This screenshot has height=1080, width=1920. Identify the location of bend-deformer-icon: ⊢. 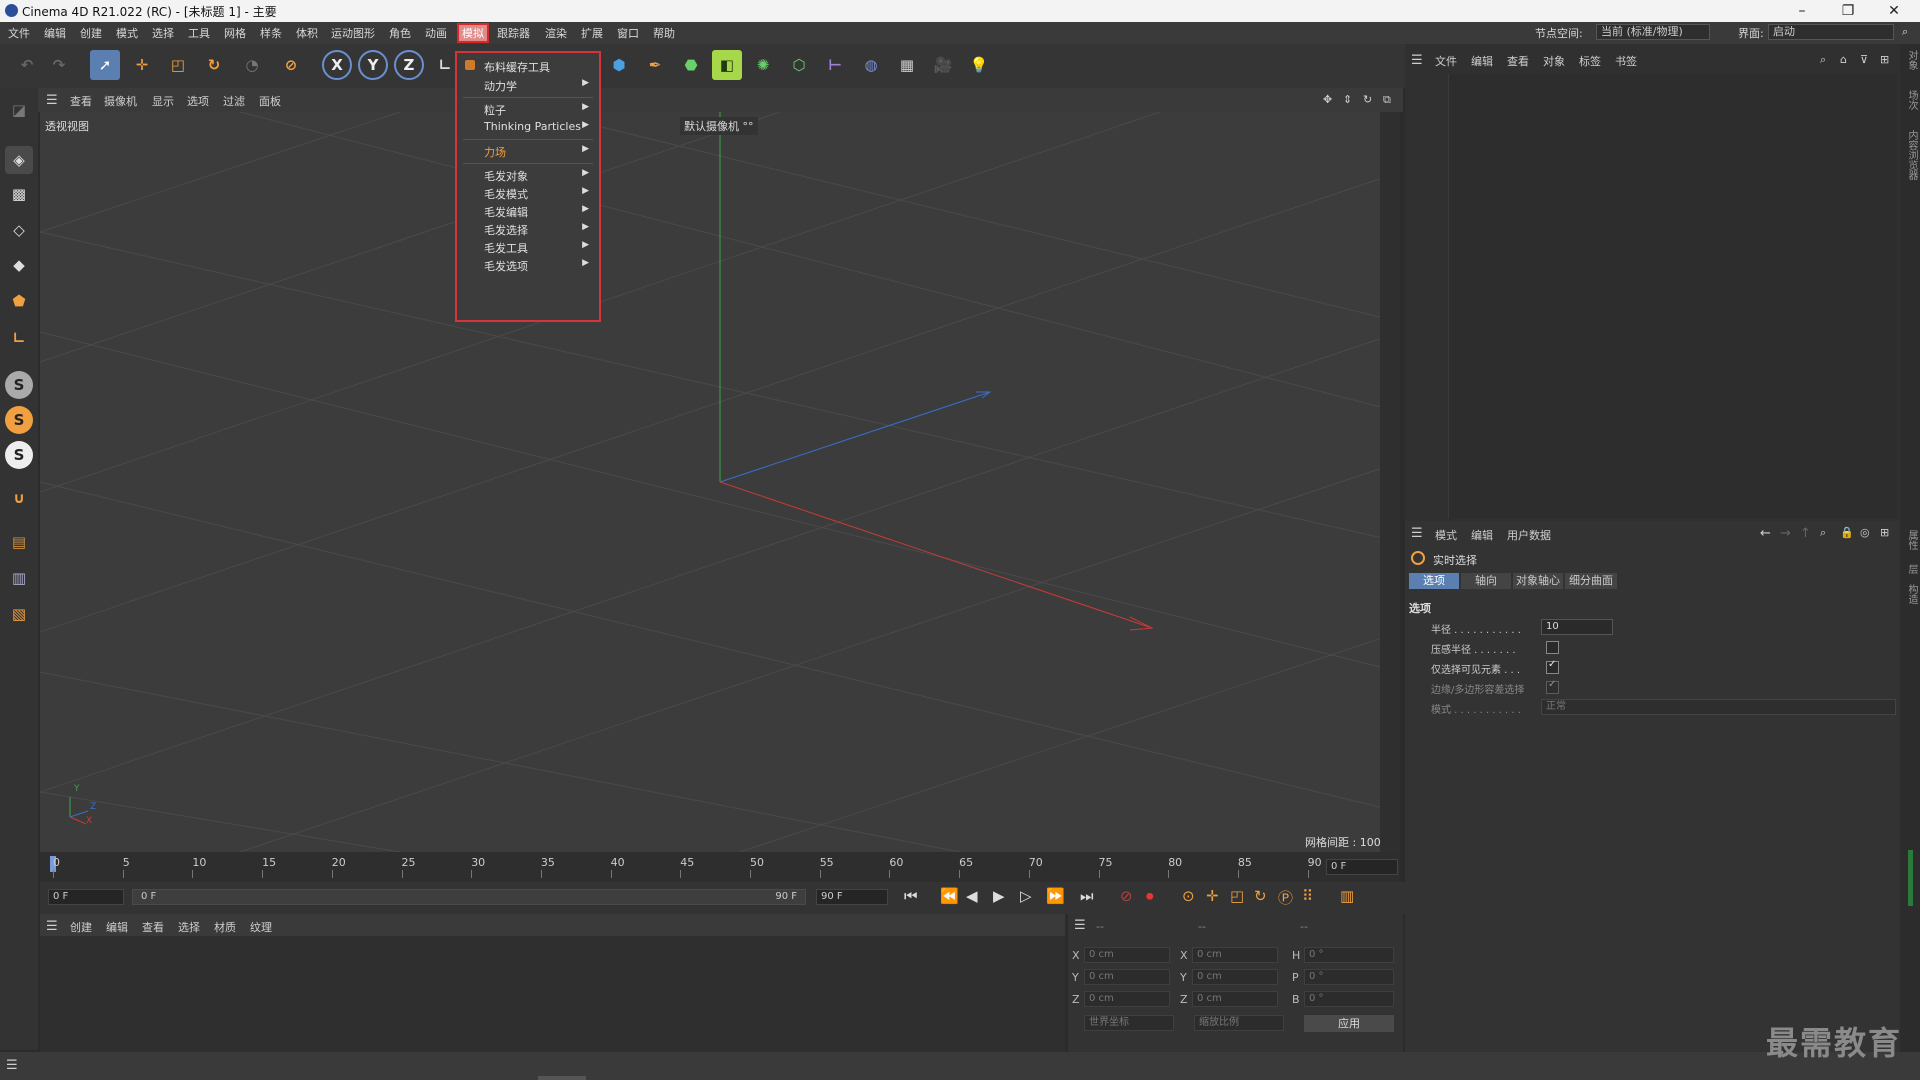
(835, 65).